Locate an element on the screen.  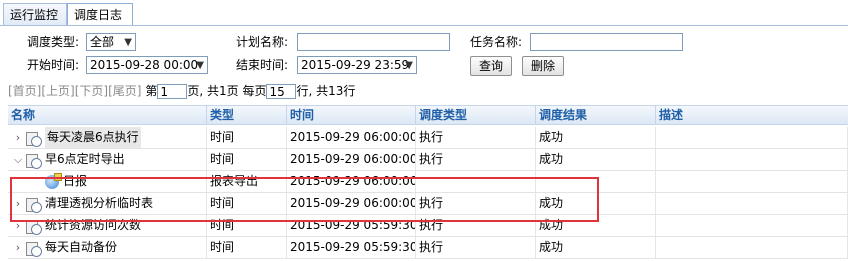
next-page-link: [下页] is located at coordinates (91, 91).